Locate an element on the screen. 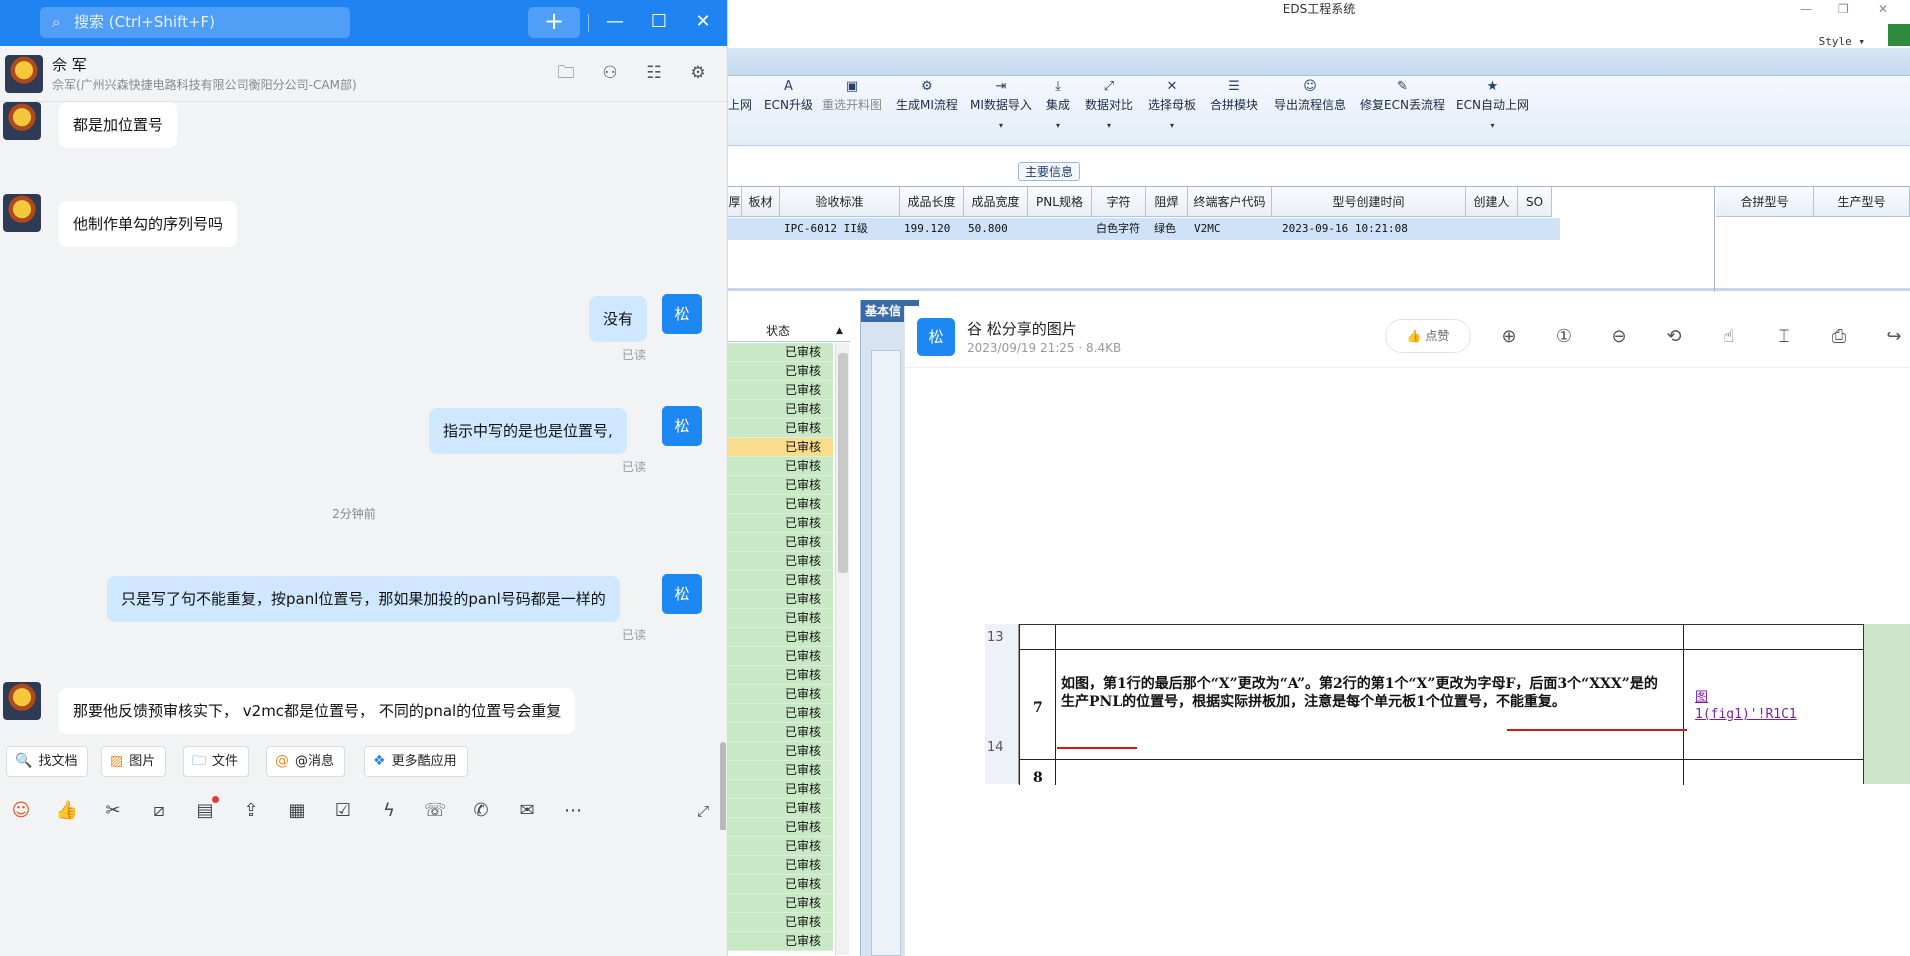 The width and height of the screenshot is (1910, 956). actual-size-icon: ① is located at coordinates (1564, 338).